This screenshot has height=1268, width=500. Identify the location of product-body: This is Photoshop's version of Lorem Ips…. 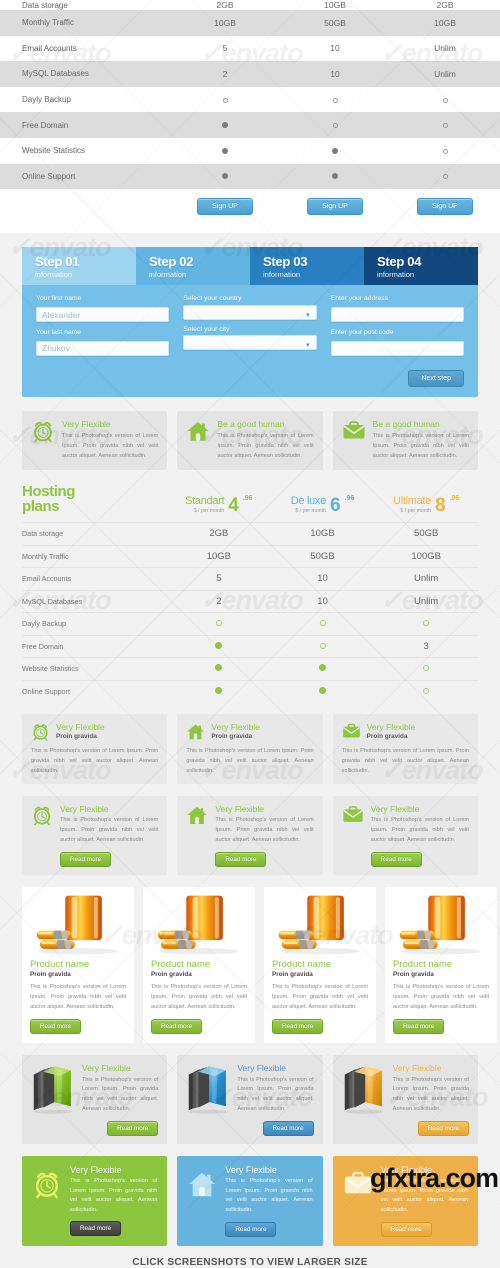
(78, 996).